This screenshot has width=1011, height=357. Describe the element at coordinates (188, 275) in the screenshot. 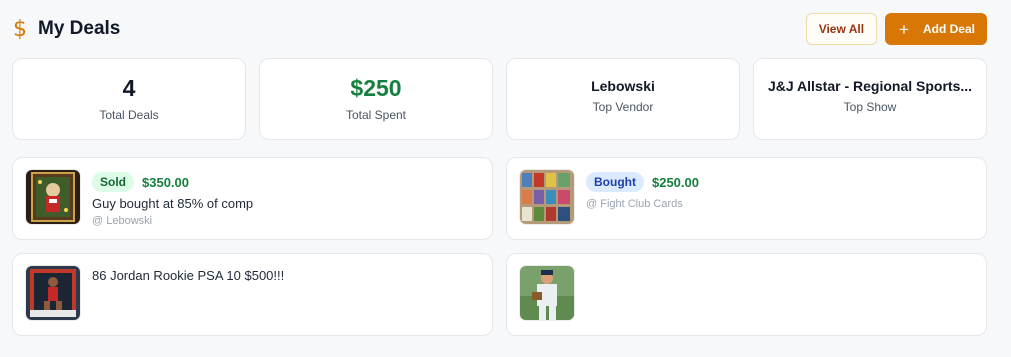

I see `deal-description: 86 Jordan Rookie PSA 10 $500!!!` at that location.